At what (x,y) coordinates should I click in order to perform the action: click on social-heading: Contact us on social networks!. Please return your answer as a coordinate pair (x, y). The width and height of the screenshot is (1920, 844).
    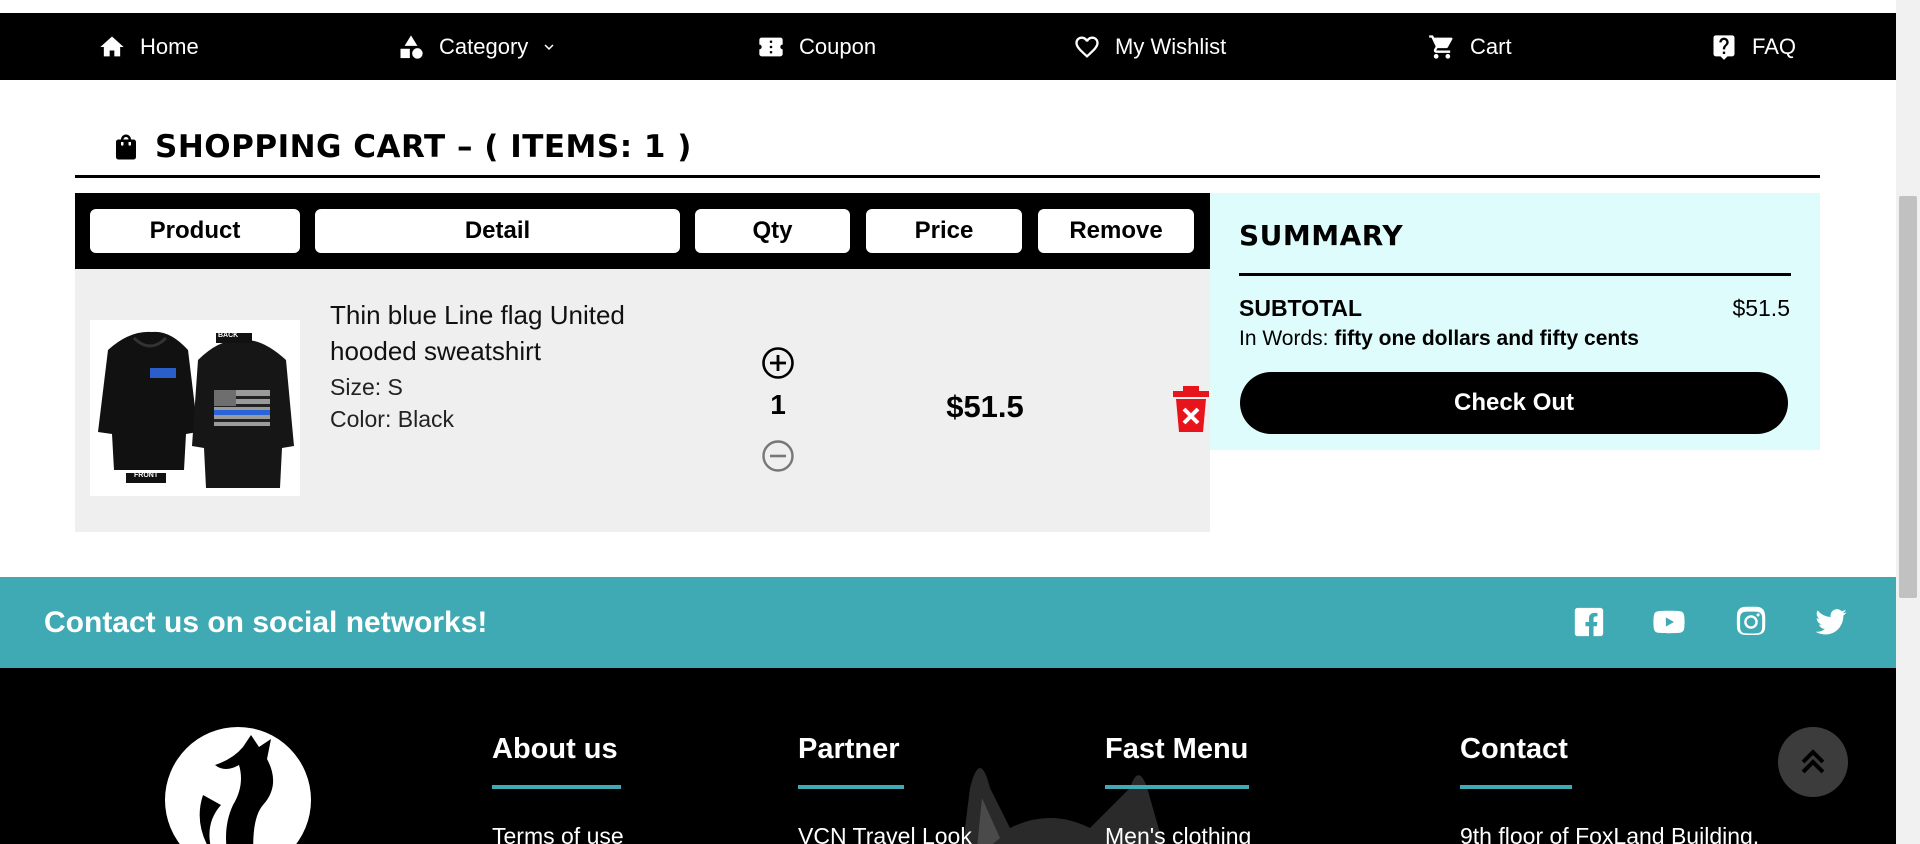
    Looking at the image, I should click on (266, 622).